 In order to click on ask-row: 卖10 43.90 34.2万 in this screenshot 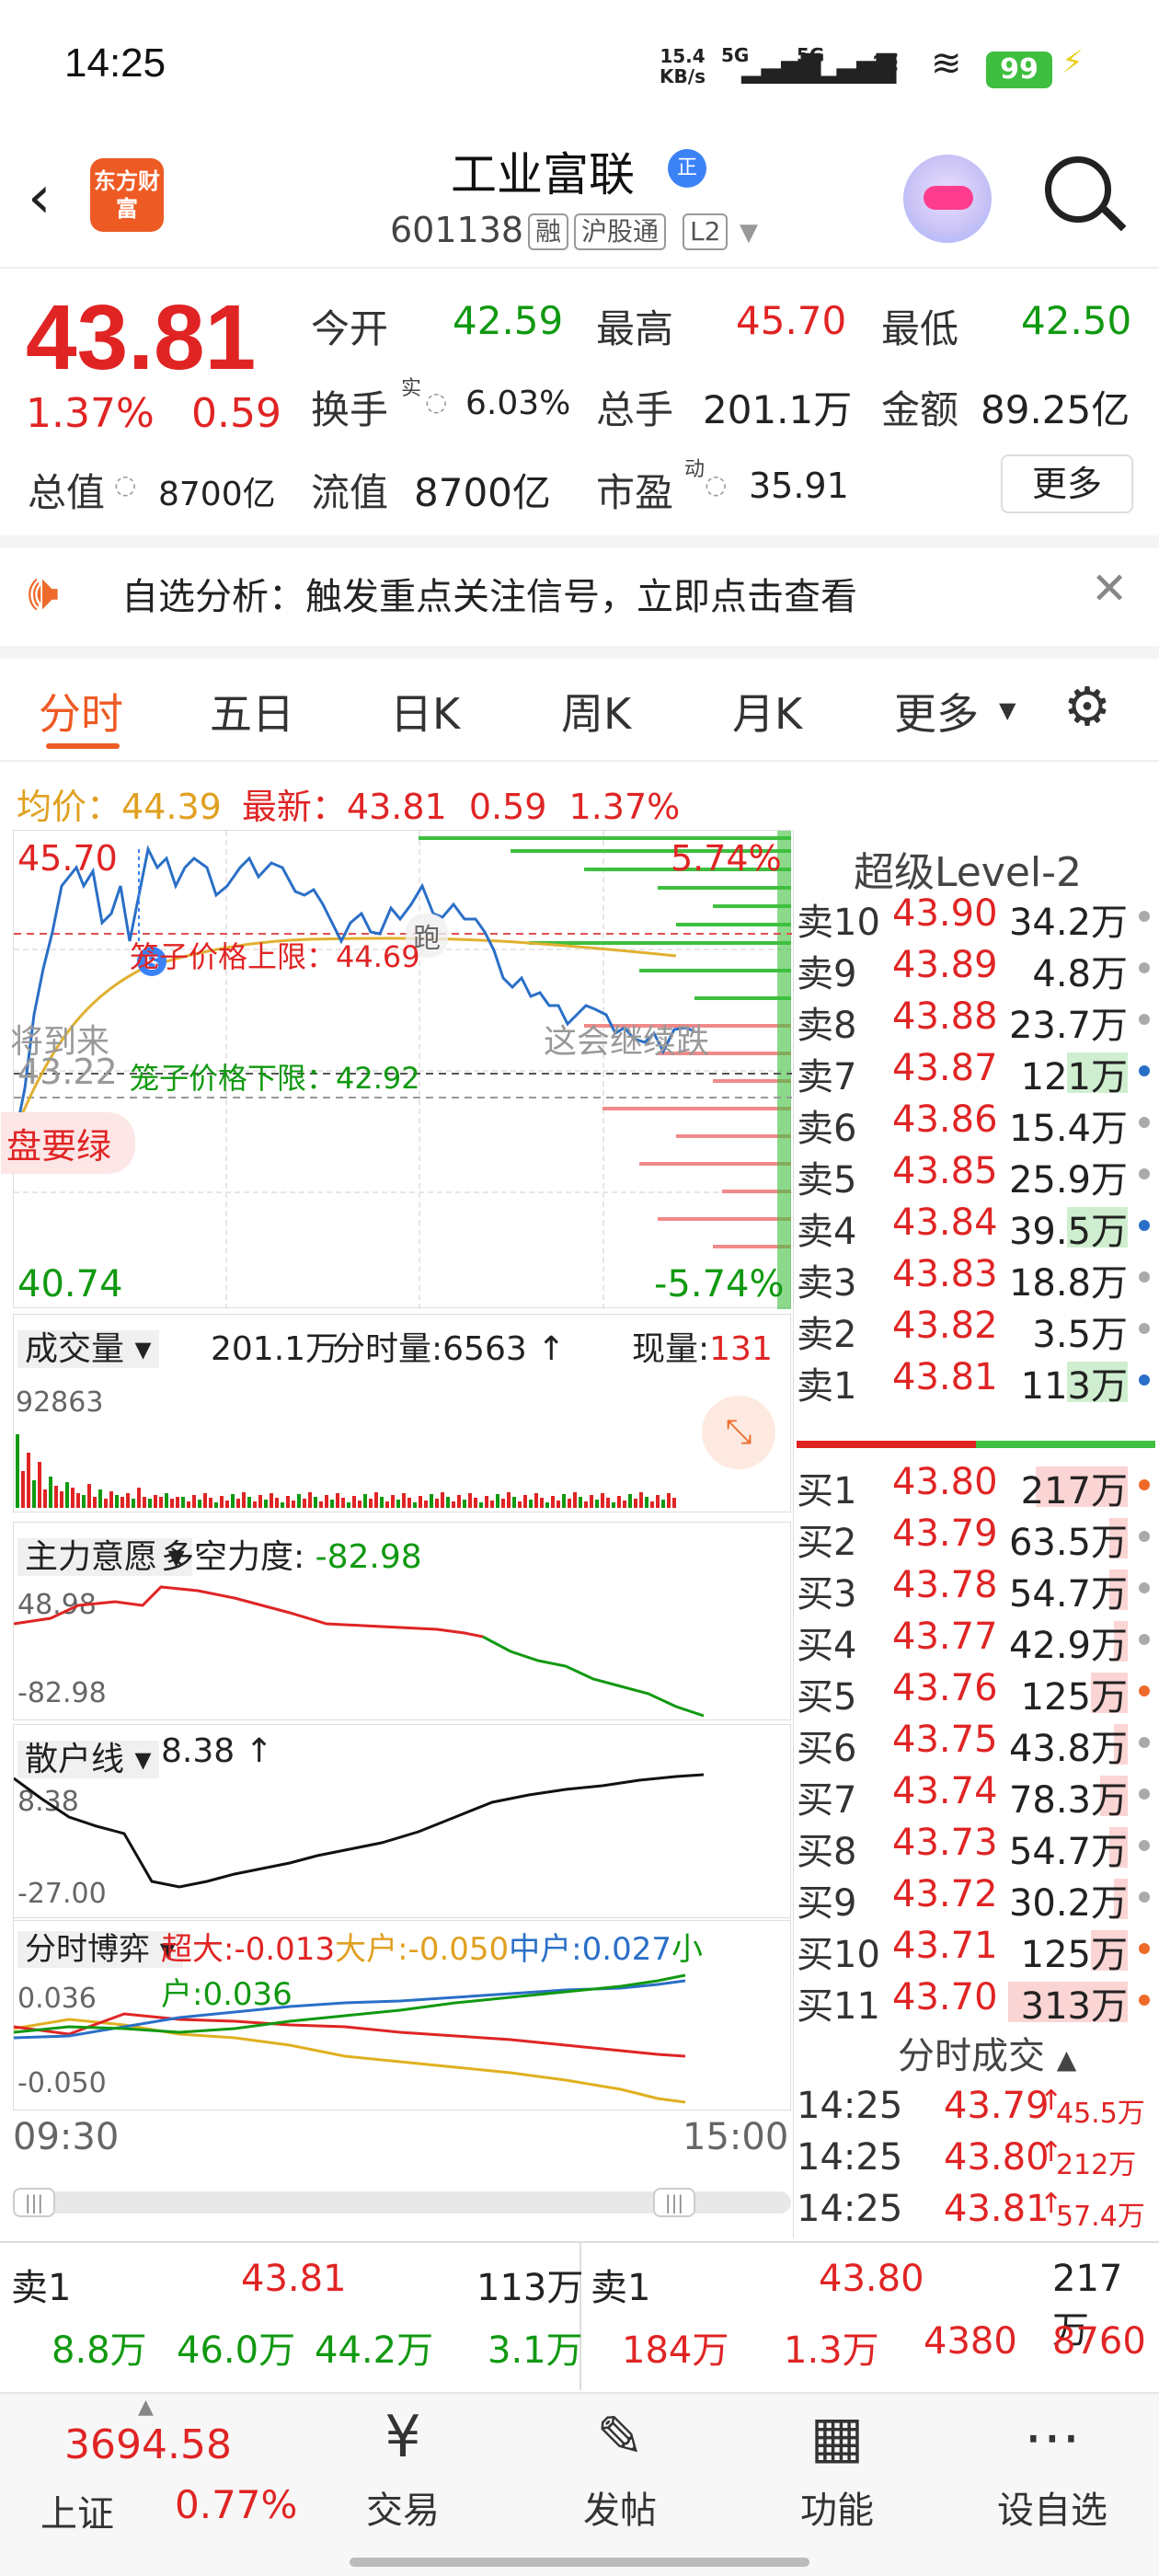, I will do `click(976, 918)`.